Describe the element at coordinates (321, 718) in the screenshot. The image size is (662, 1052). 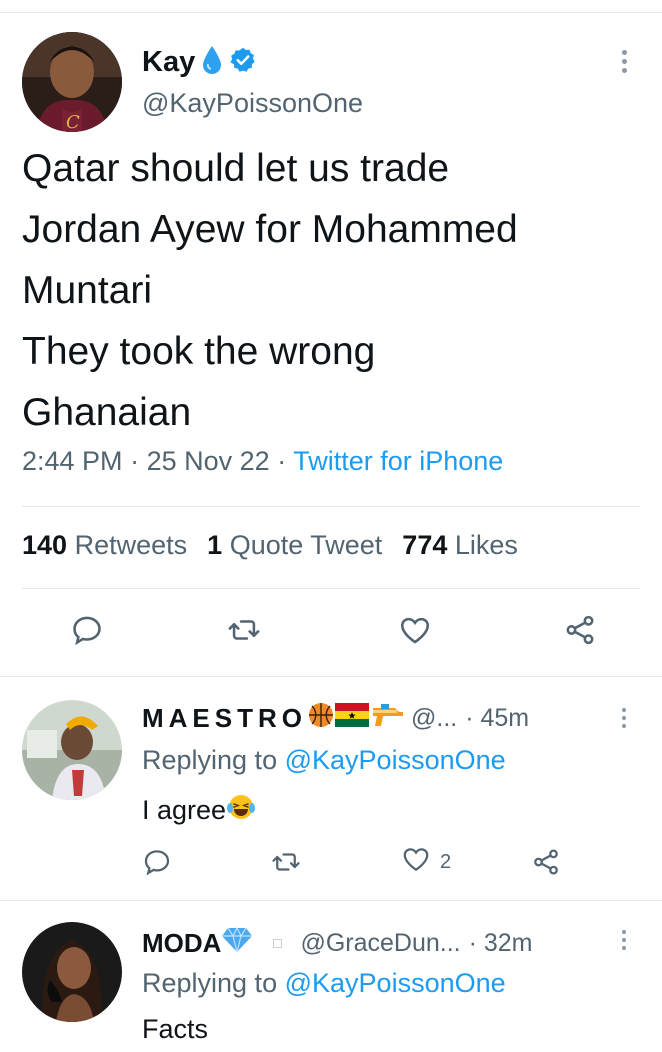
I see `basketball-emoji` at that location.